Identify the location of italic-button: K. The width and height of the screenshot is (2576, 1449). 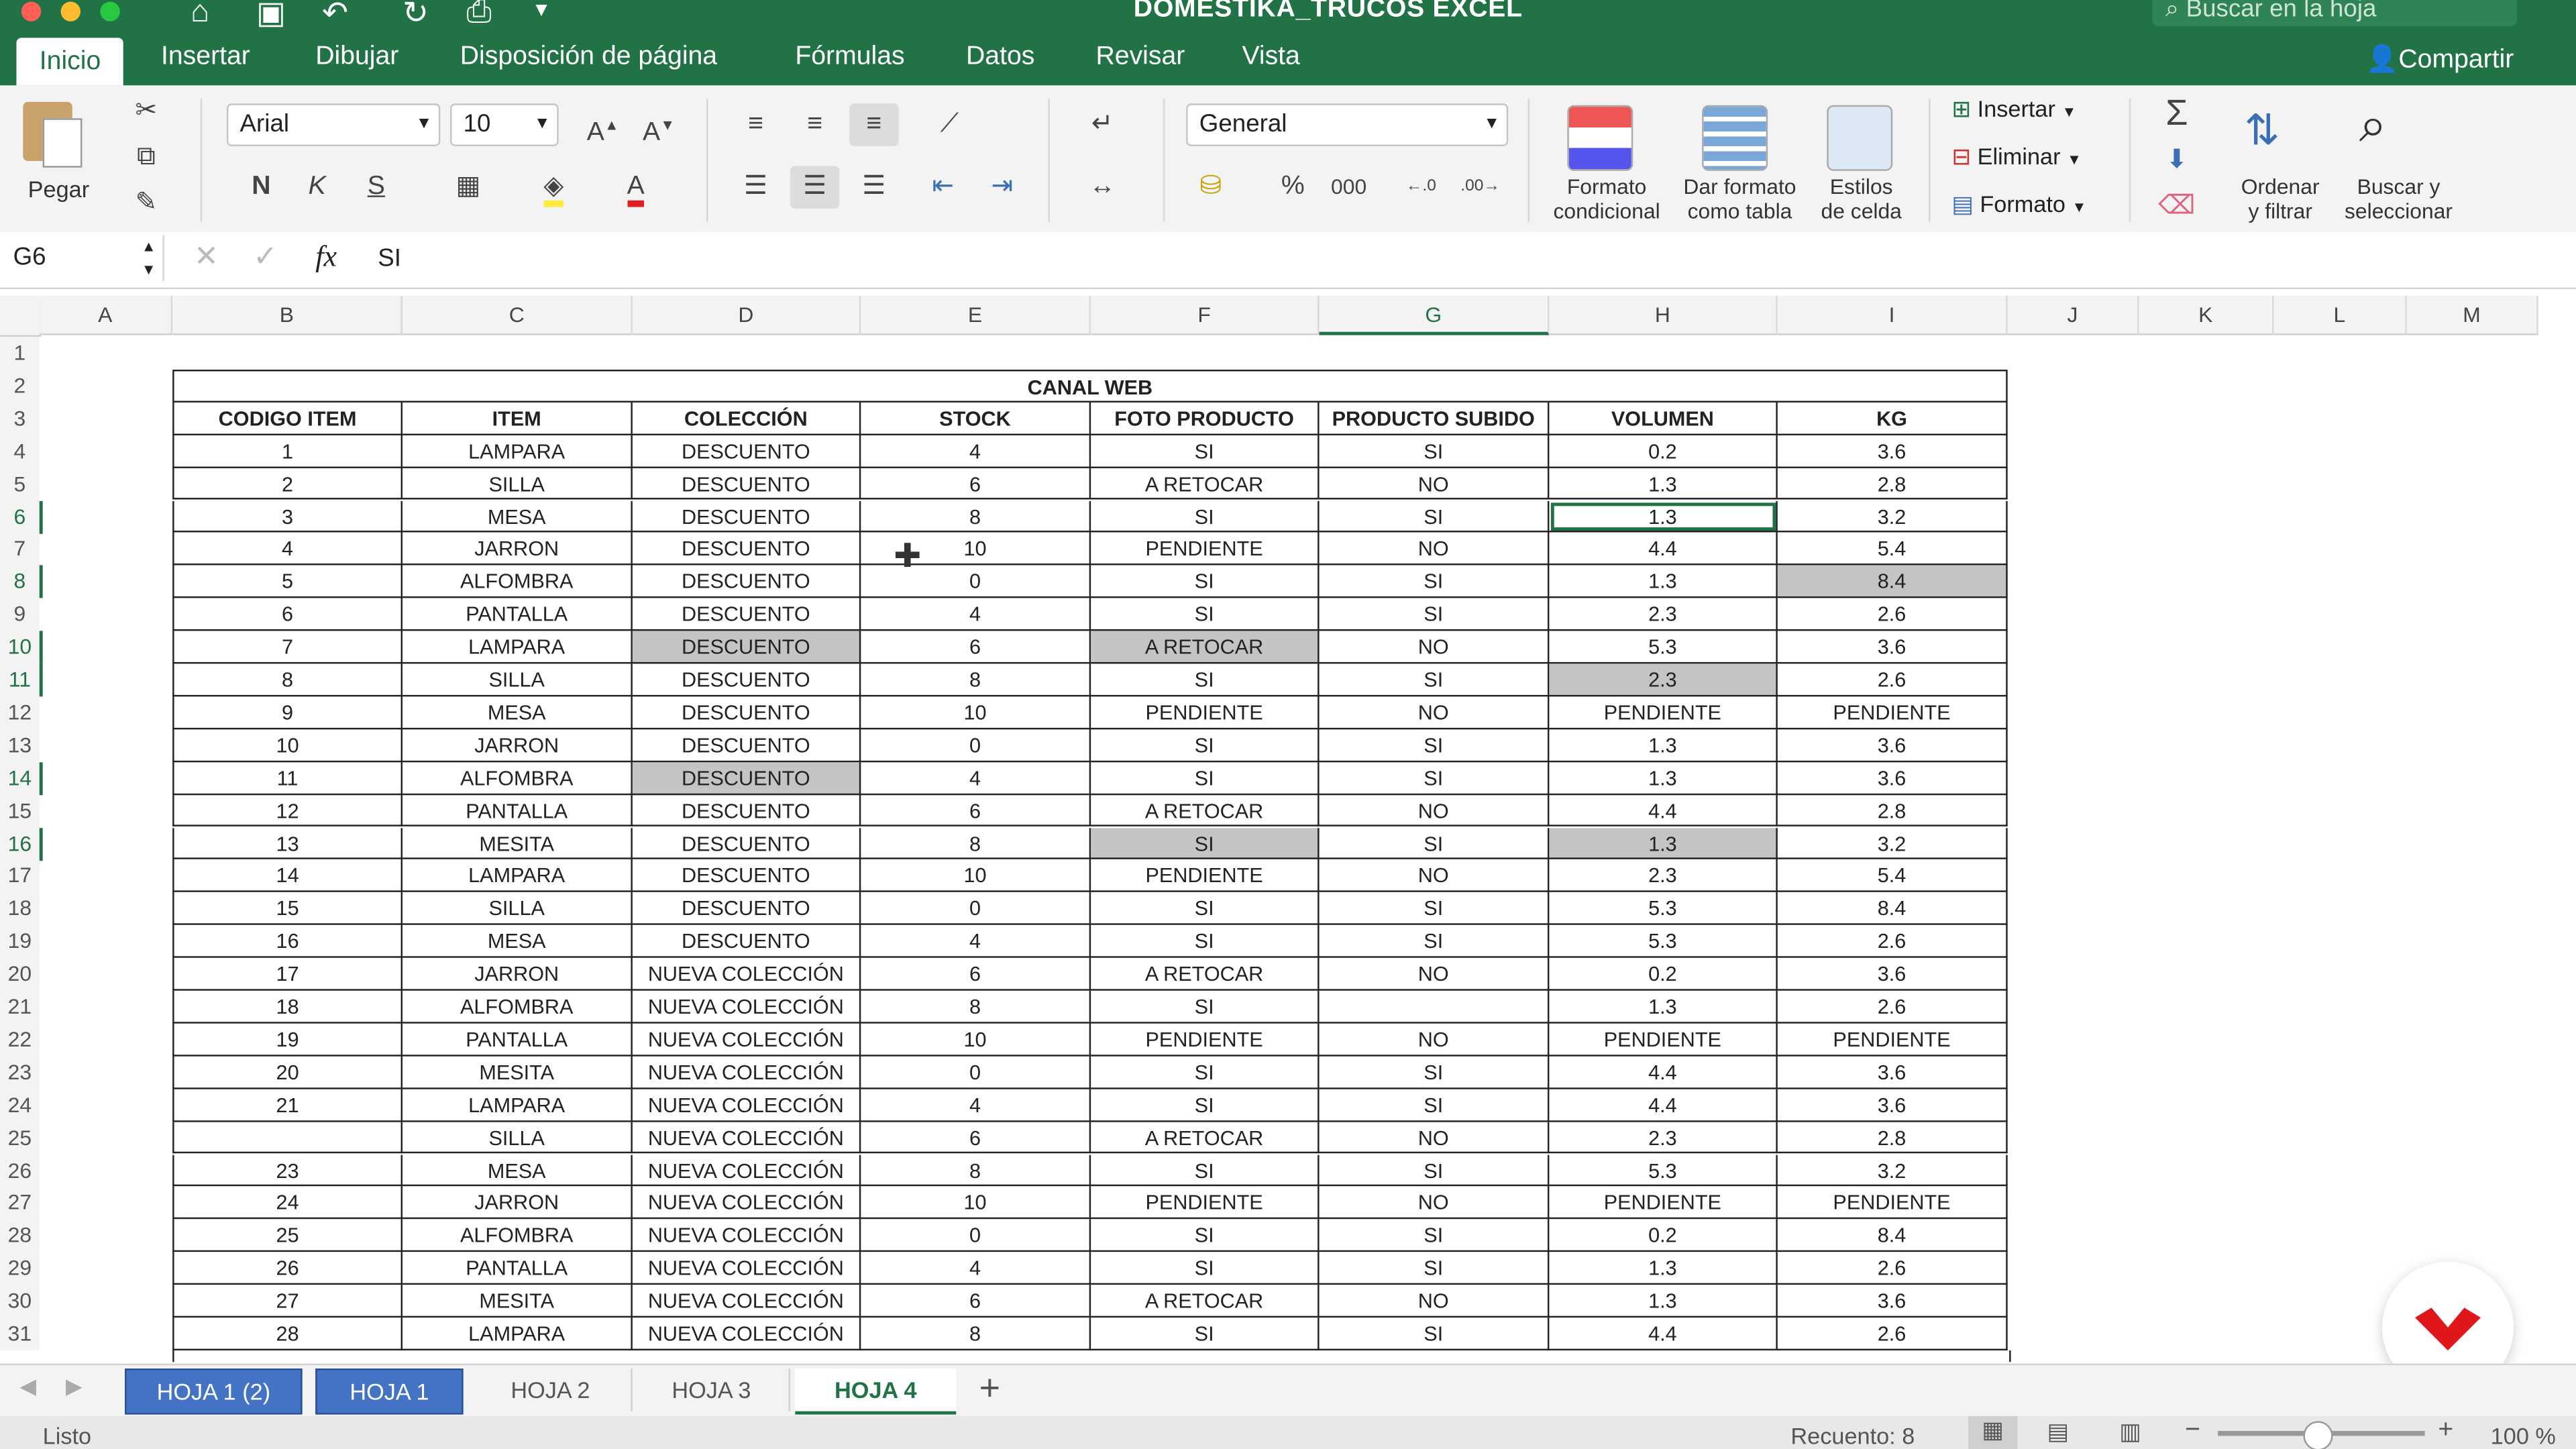
(316, 187).